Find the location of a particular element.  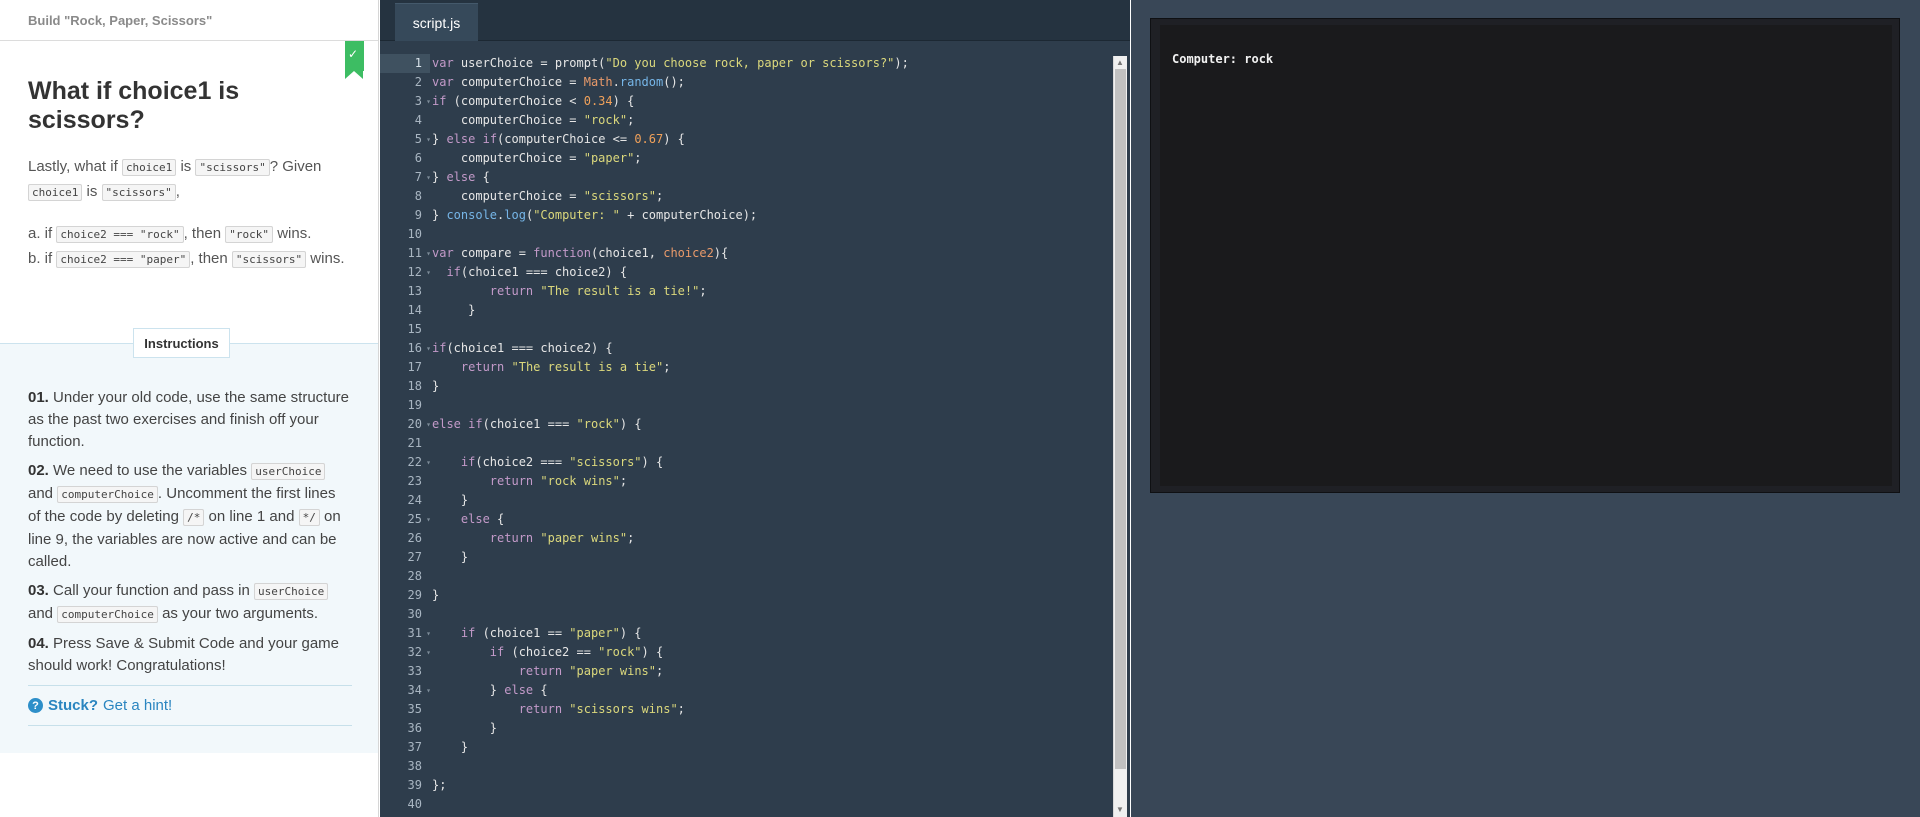

line-number: 12 ▾ is located at coordinates (405, 272).